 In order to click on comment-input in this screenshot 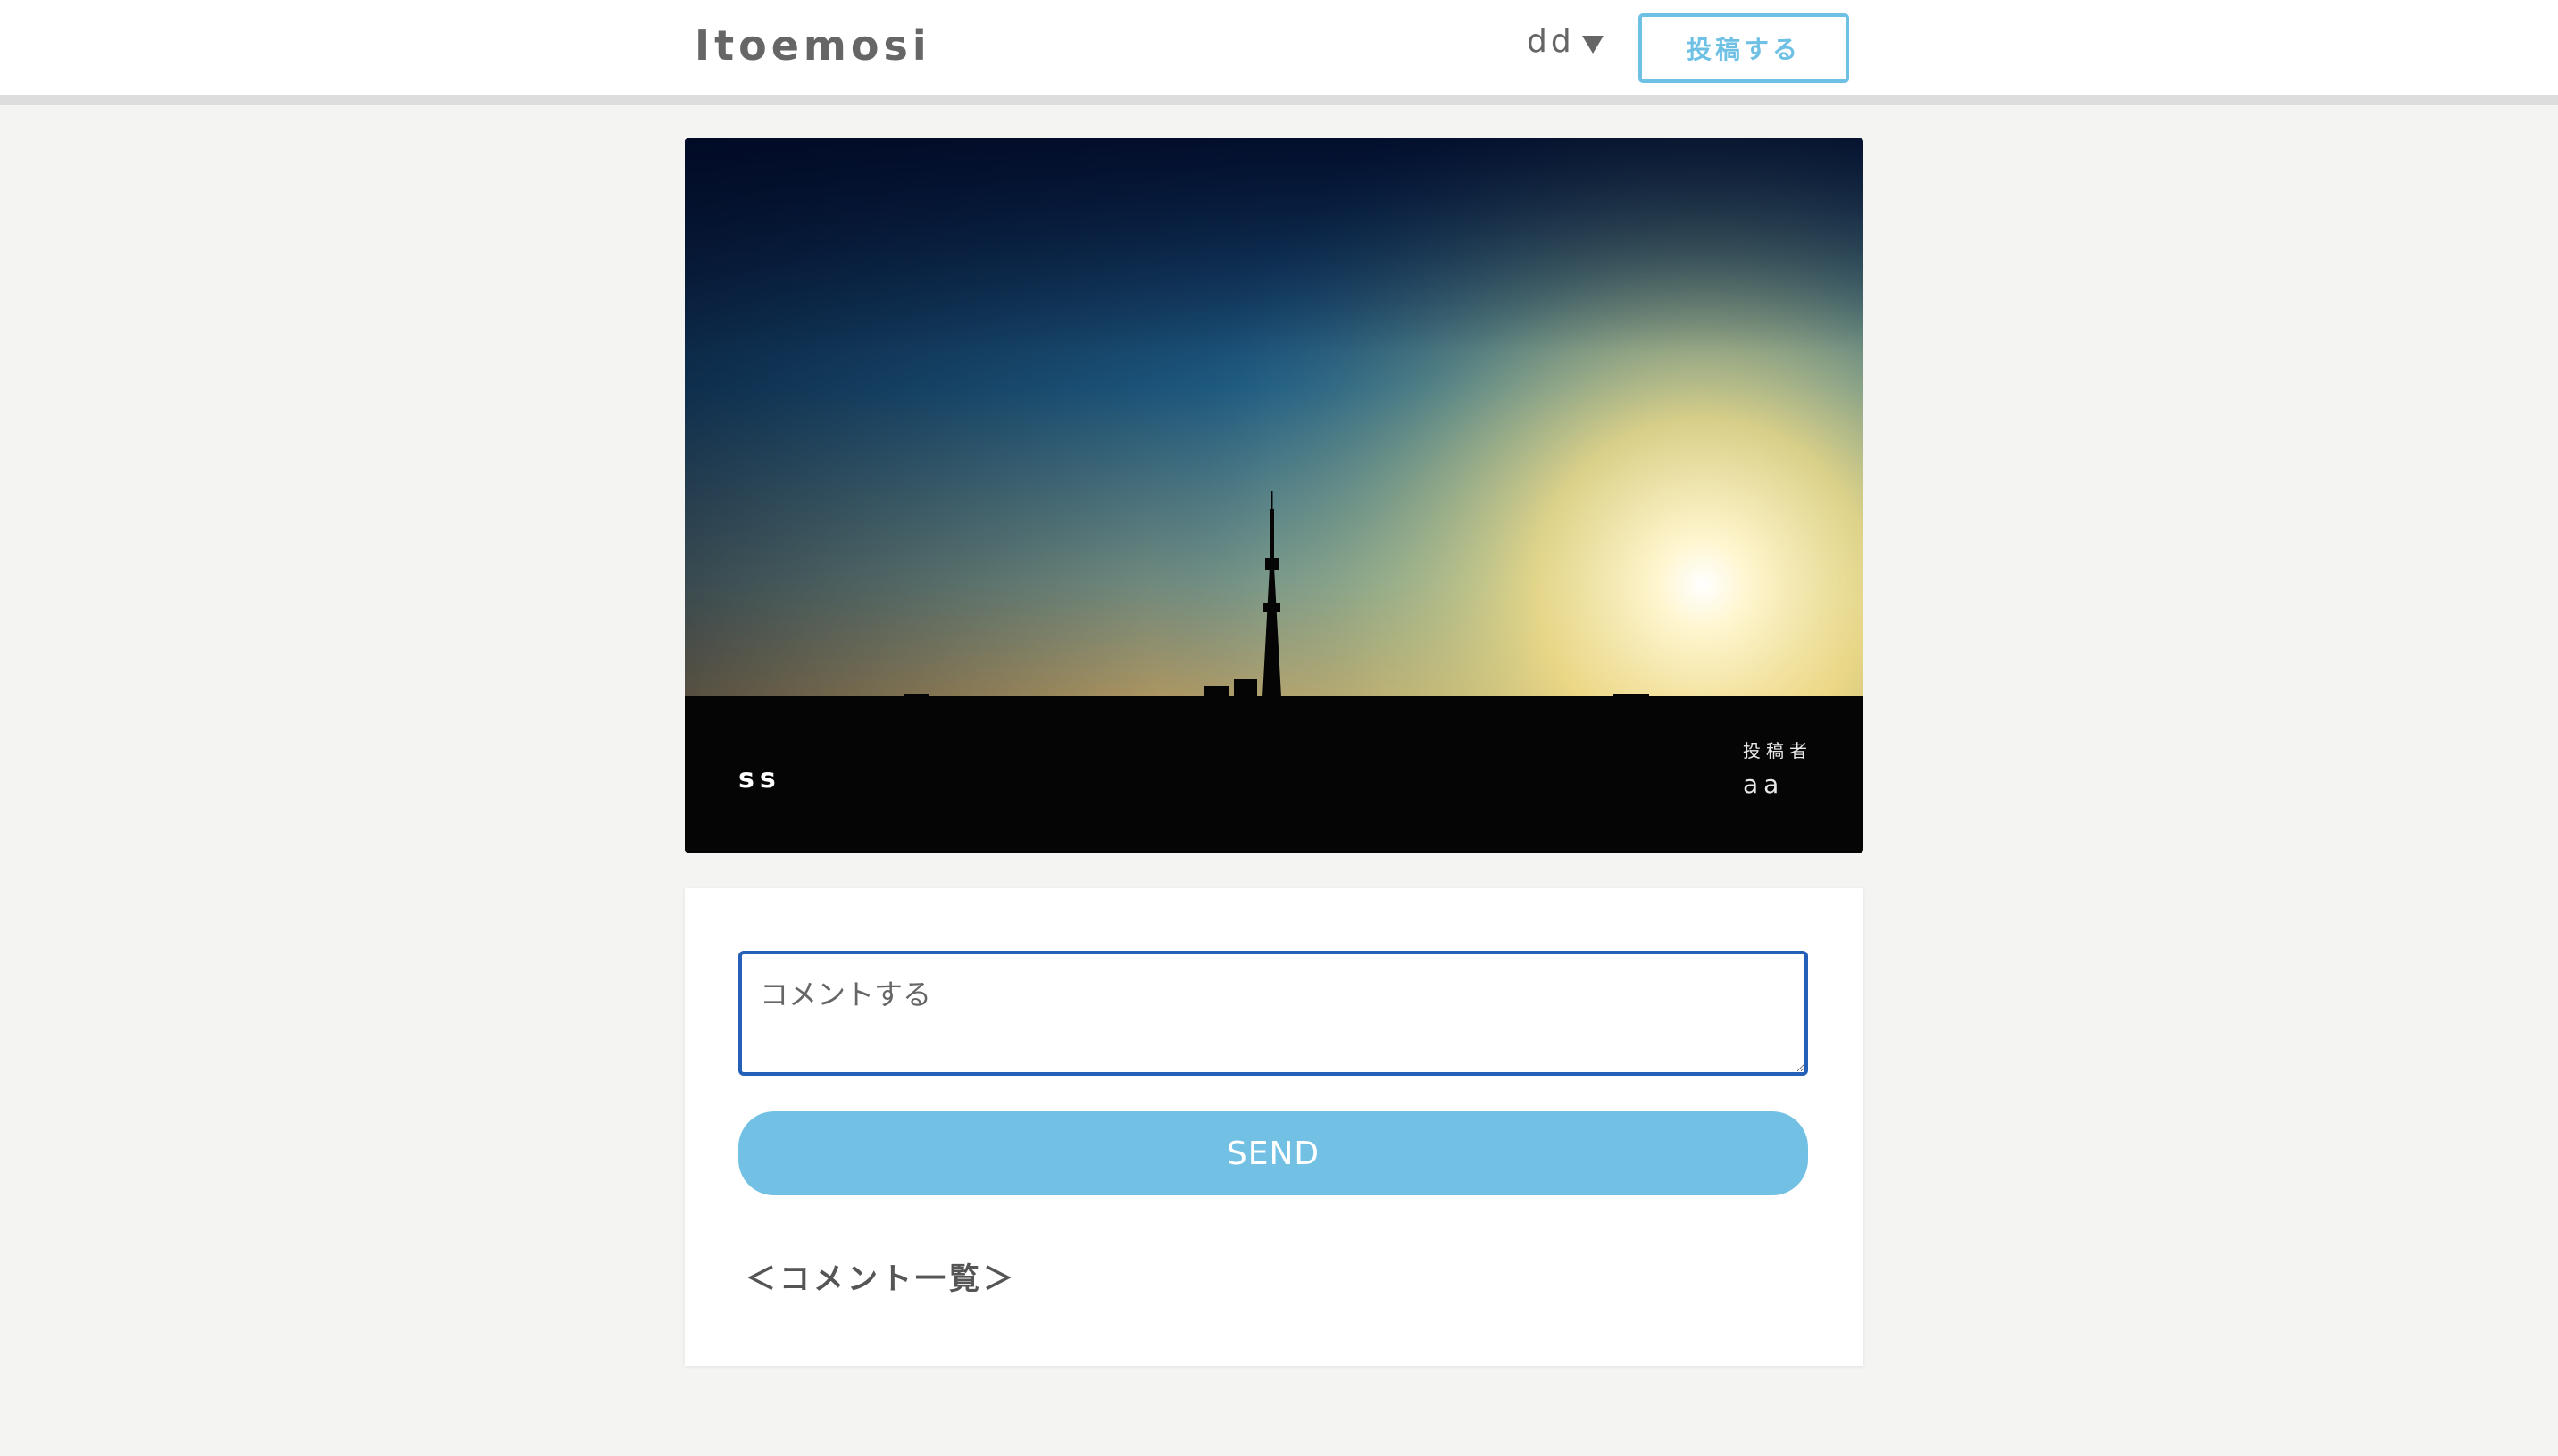, I will do `click(1273, 1013)`.